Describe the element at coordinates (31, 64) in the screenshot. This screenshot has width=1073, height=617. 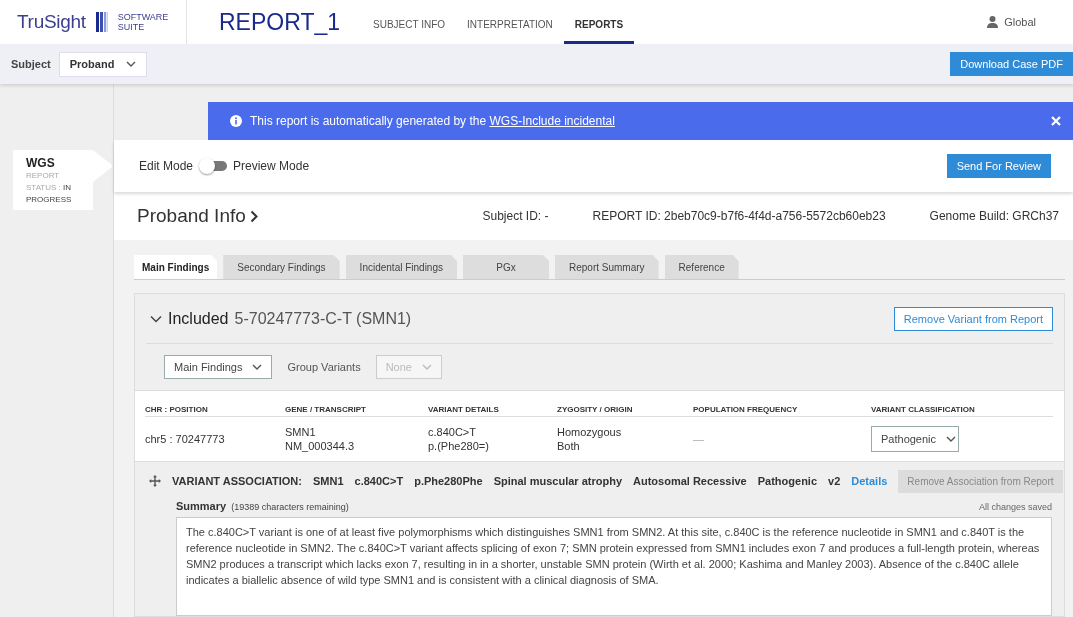
I see `subject-label: Subject` at that location.